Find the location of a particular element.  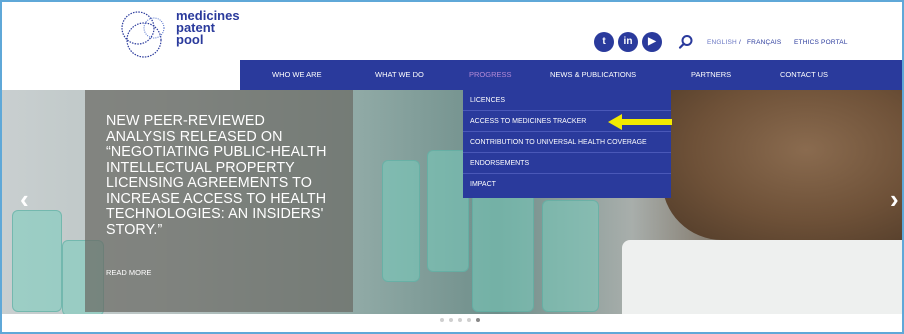

slider-dot-active is located at coordinates (478, 320).